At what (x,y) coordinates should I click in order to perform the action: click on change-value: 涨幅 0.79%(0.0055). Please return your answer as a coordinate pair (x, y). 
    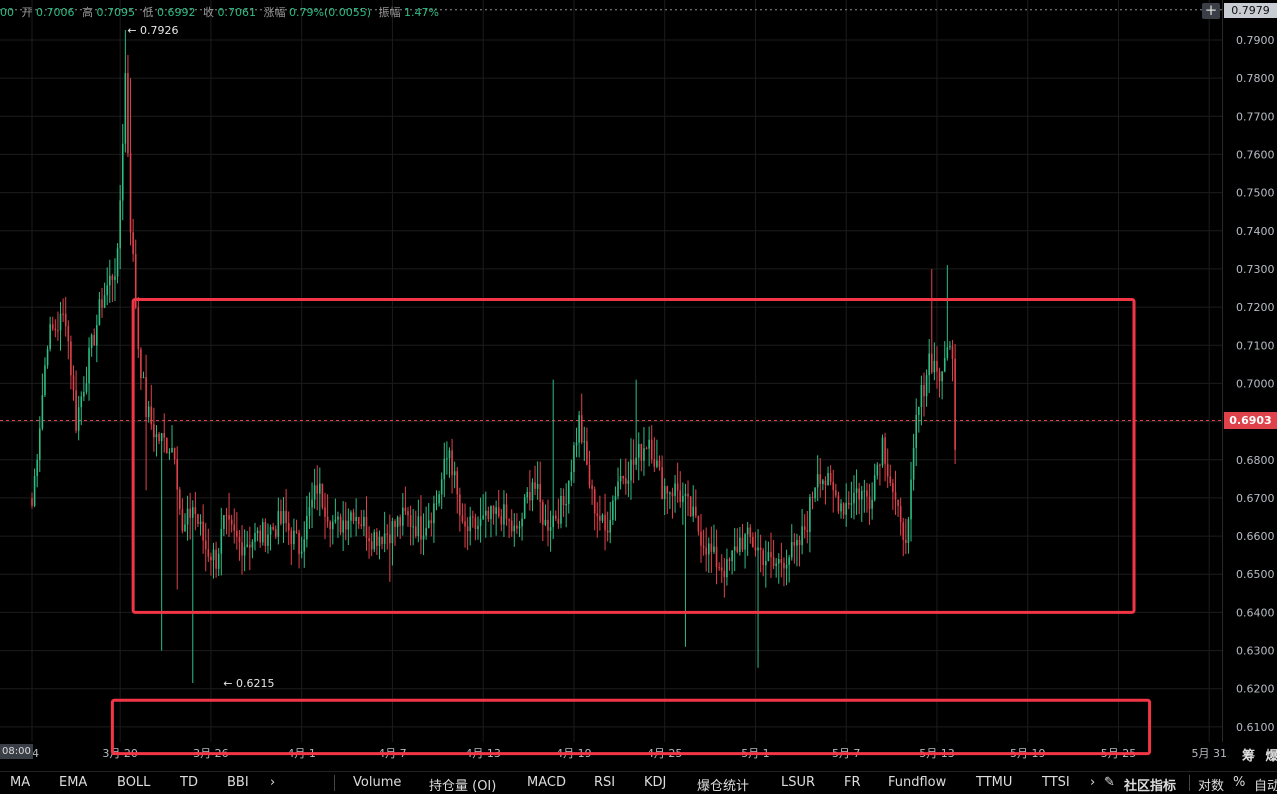
    Looking at the image, I should click on (317, 12).